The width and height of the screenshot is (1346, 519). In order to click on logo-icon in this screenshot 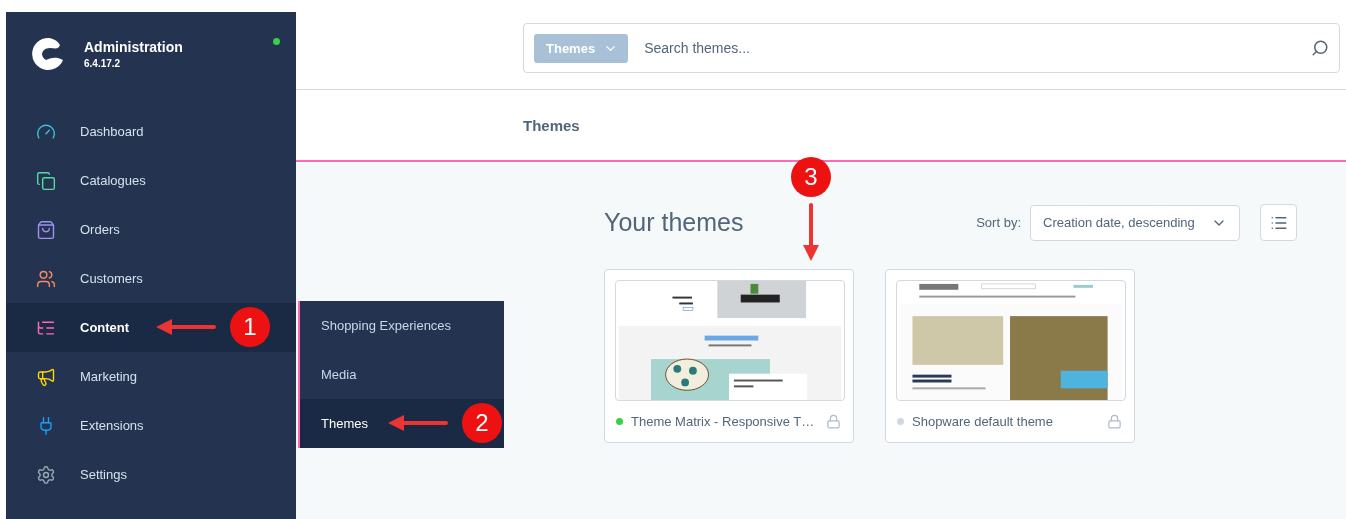, I will do `click(48, 54)`.